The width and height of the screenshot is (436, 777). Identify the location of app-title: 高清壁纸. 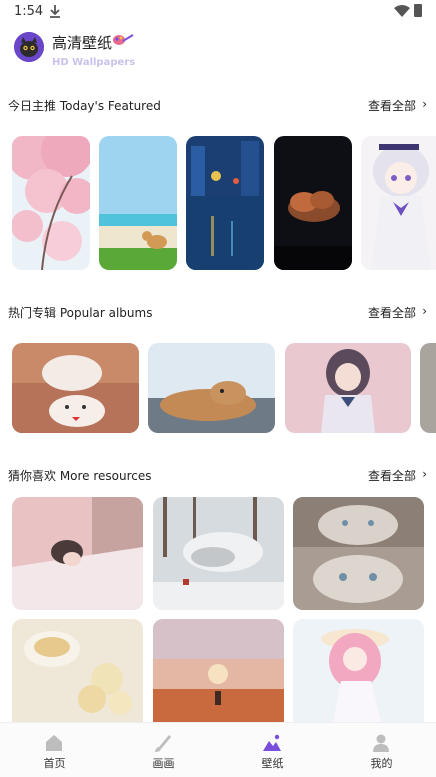
(82, 43).